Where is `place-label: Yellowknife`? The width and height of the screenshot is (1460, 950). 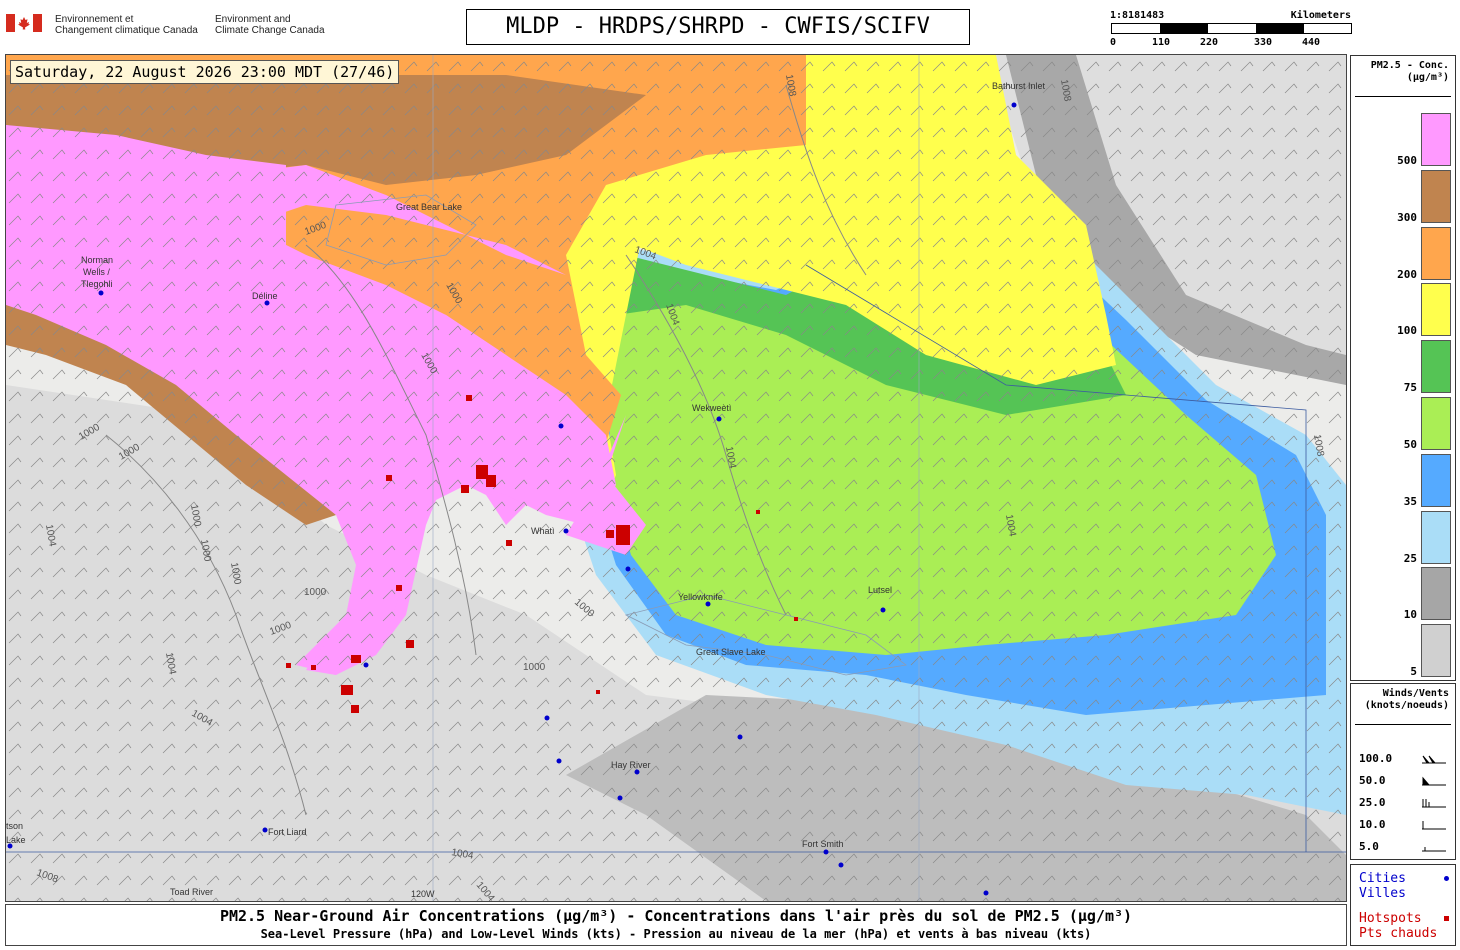 place-label: Yellowknife is located at coordinates (700, 597).